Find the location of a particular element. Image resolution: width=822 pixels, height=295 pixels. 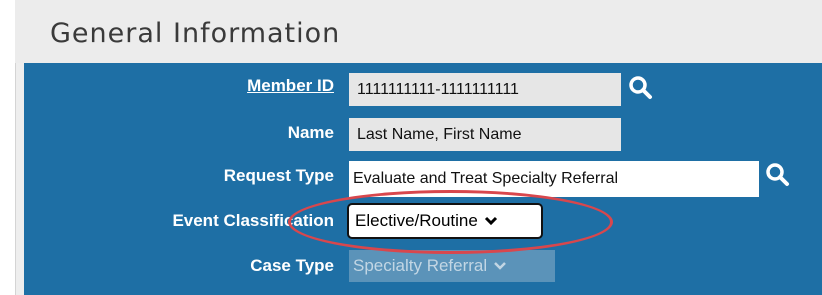

name-field: Last Name, First Name is located at coordinates (485, 134).